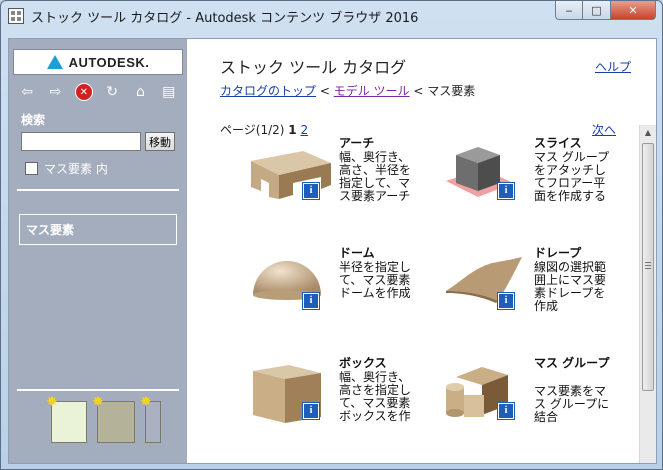  Describe the element at coordinates (112, 92) in the screenshot. I see `refresh-icon: ↻` at that location.